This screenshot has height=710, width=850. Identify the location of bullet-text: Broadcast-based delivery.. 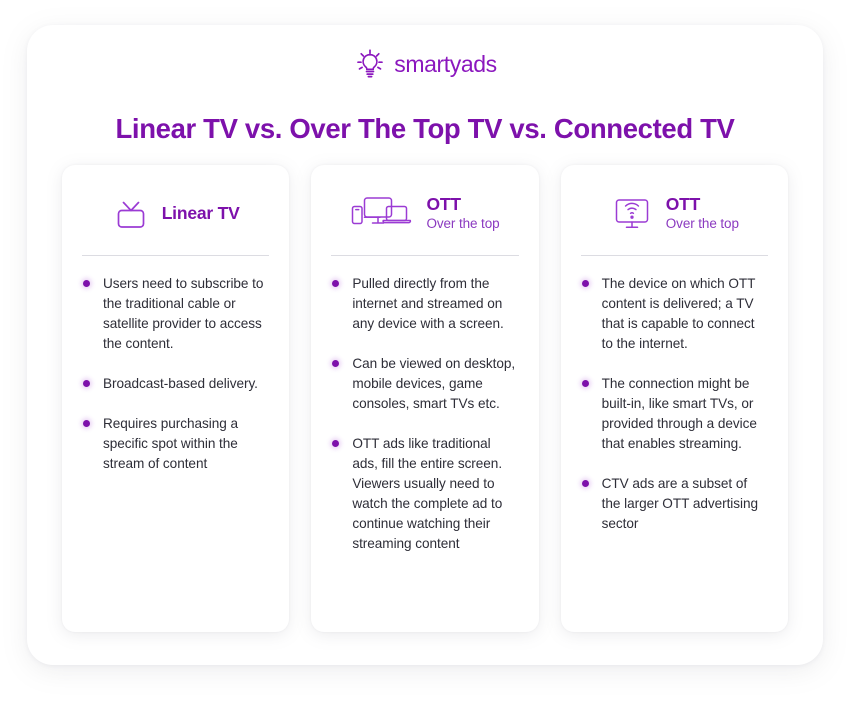
(180, 383).